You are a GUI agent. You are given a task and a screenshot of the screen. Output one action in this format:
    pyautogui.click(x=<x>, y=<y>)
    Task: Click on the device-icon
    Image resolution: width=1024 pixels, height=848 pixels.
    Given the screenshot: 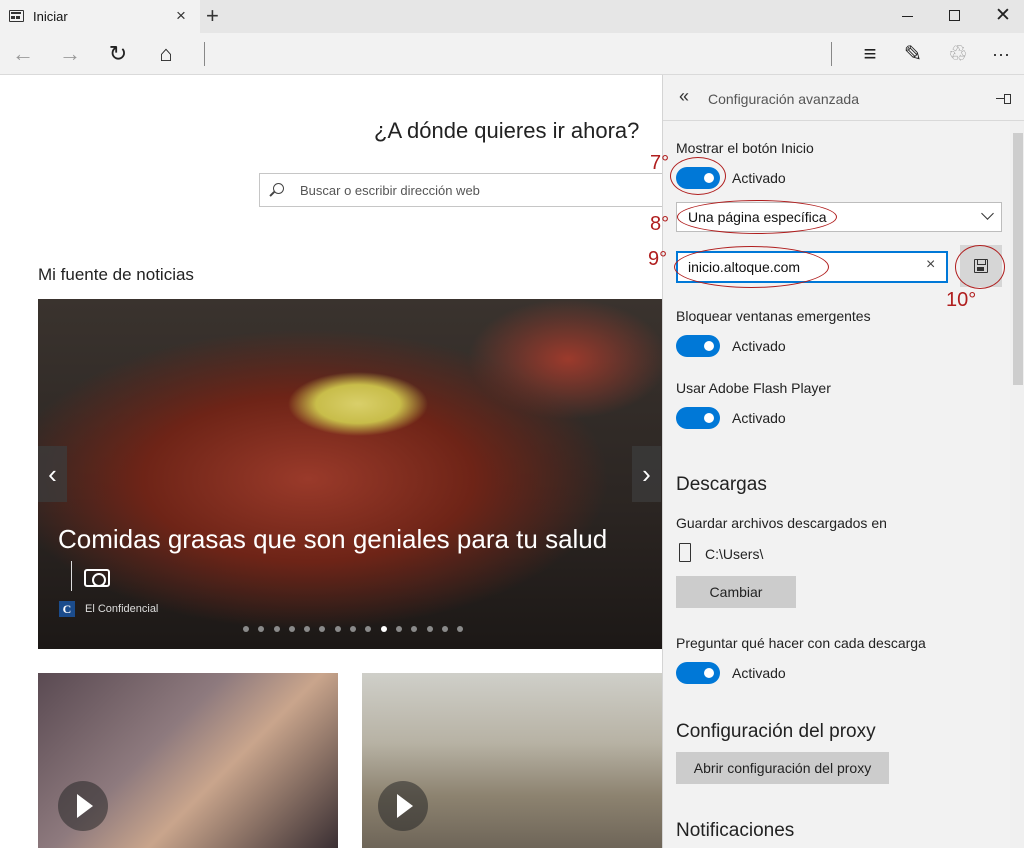 What is the action you would take?
    pyautogui.click(x=685, y=552)
    